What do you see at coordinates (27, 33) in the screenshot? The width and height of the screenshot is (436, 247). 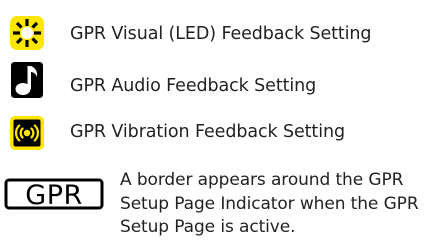 I see `led-icon` at bounding box center [27, 33].